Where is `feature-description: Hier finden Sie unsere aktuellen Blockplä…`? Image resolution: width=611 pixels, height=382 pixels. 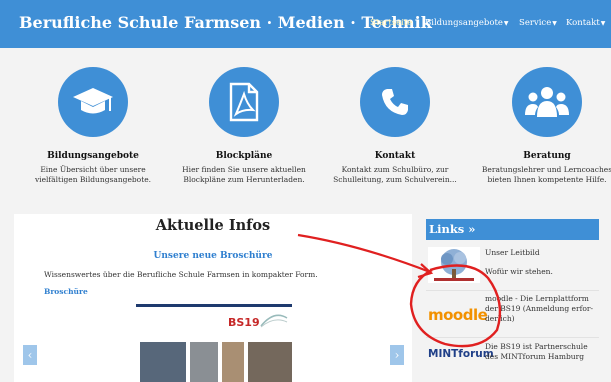
feature-description: Hier finden Sie unsere aktuellen Blockplä… is located at coordinates (244, 174).